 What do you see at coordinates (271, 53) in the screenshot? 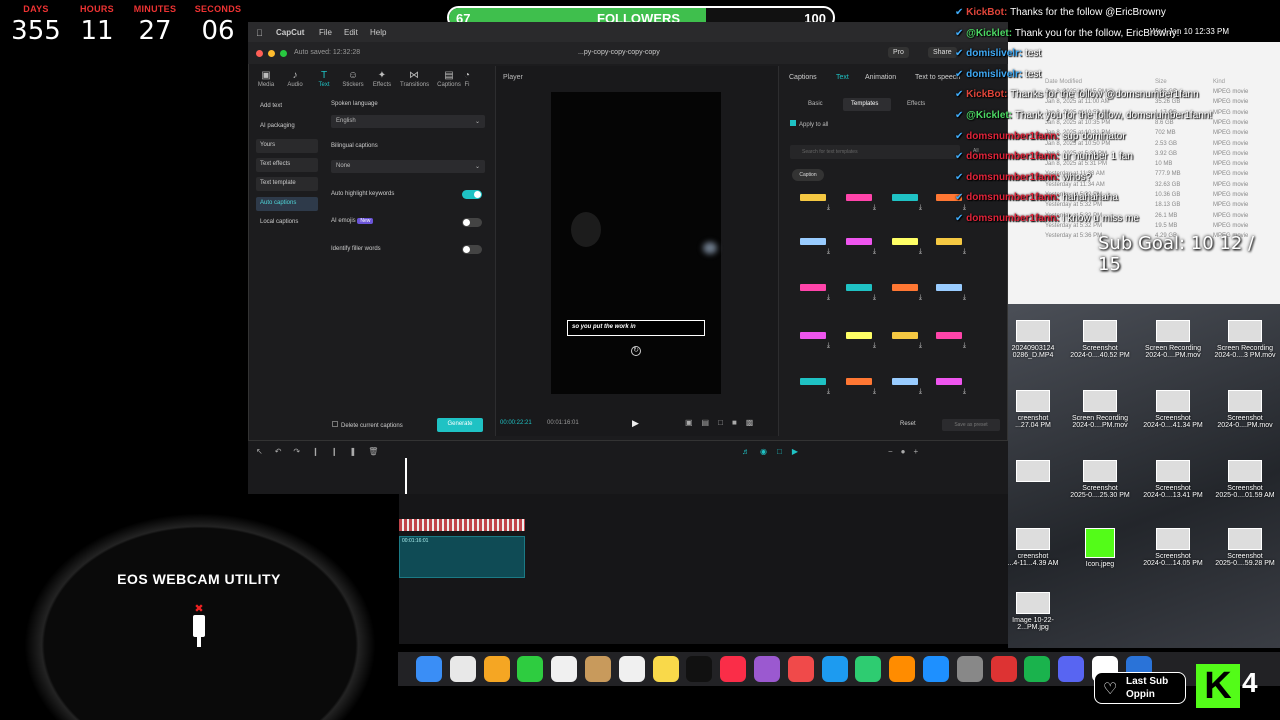
I see `minimize-window-button` at bounding box center [271, 53].